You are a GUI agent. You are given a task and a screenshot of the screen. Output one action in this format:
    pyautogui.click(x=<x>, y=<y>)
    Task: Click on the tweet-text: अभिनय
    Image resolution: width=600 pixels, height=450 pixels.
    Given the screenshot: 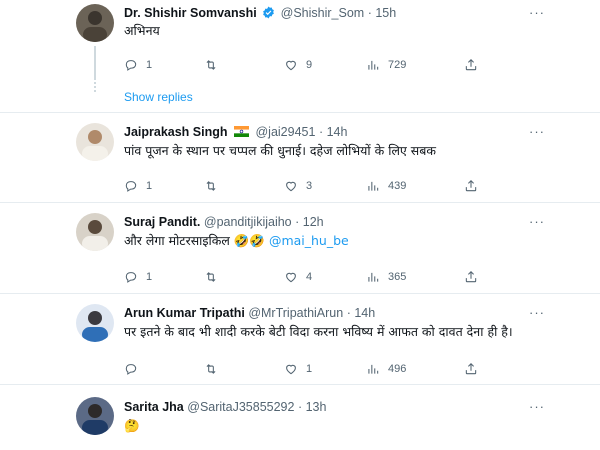 What is the action you would take?
    pyautogui.click(x=142, y=30)
    